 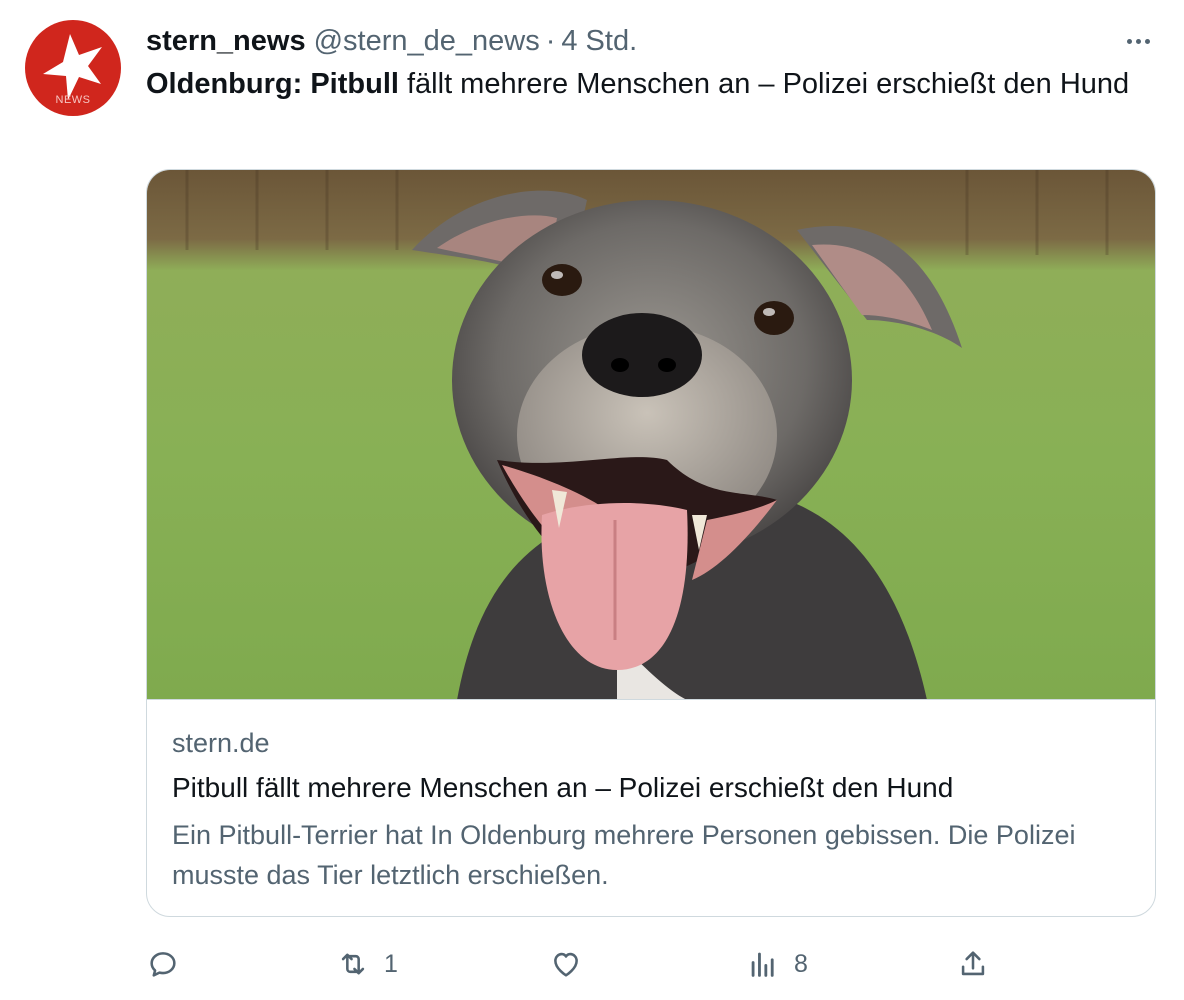 I want to click on timestamp: 4 Std., so click(x=599, y=41).